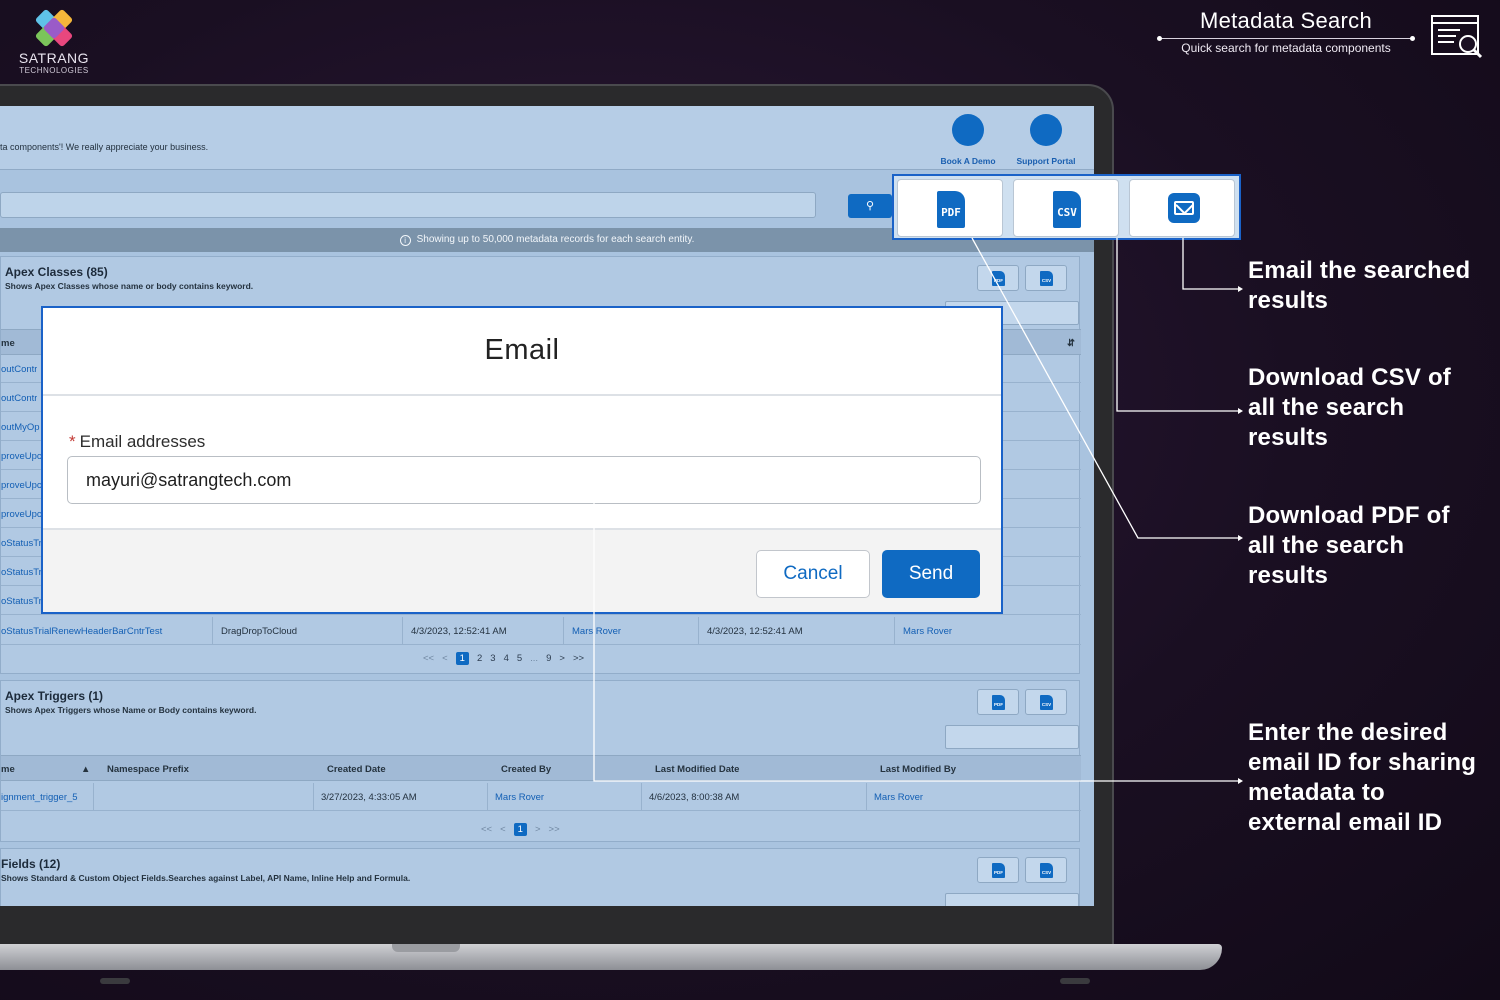 The height and width of the screenshot is (1000, 1500). I want to click on callout-csv: Download CSV of all the search results, so click(1349, 408).